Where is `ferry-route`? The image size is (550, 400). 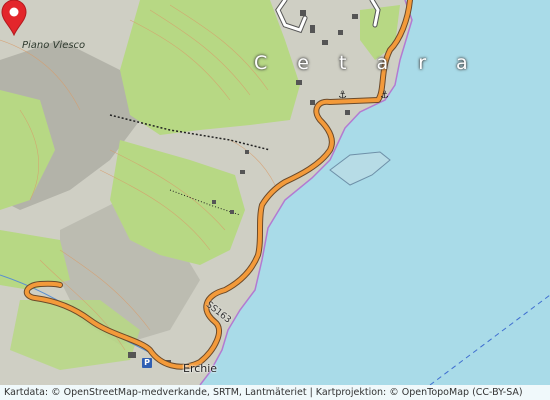
ferry-route is located at coordinates (489, 340).